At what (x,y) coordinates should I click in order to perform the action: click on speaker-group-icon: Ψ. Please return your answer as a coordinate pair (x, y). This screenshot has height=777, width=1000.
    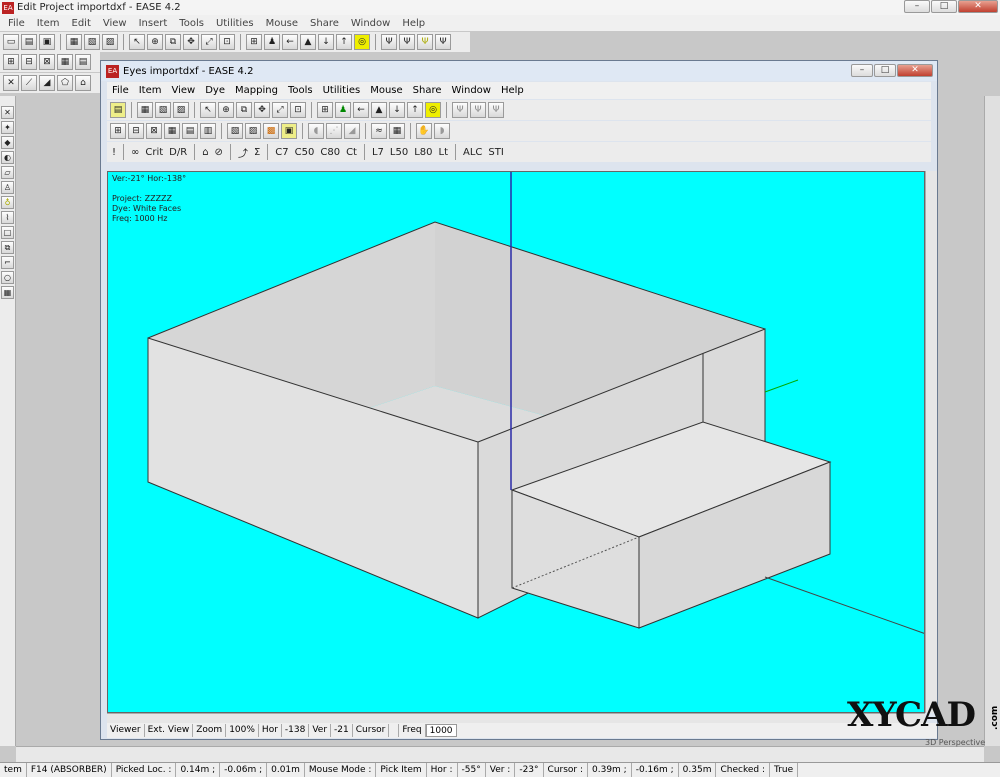
    Looking at the image, I should click on (443, 42).